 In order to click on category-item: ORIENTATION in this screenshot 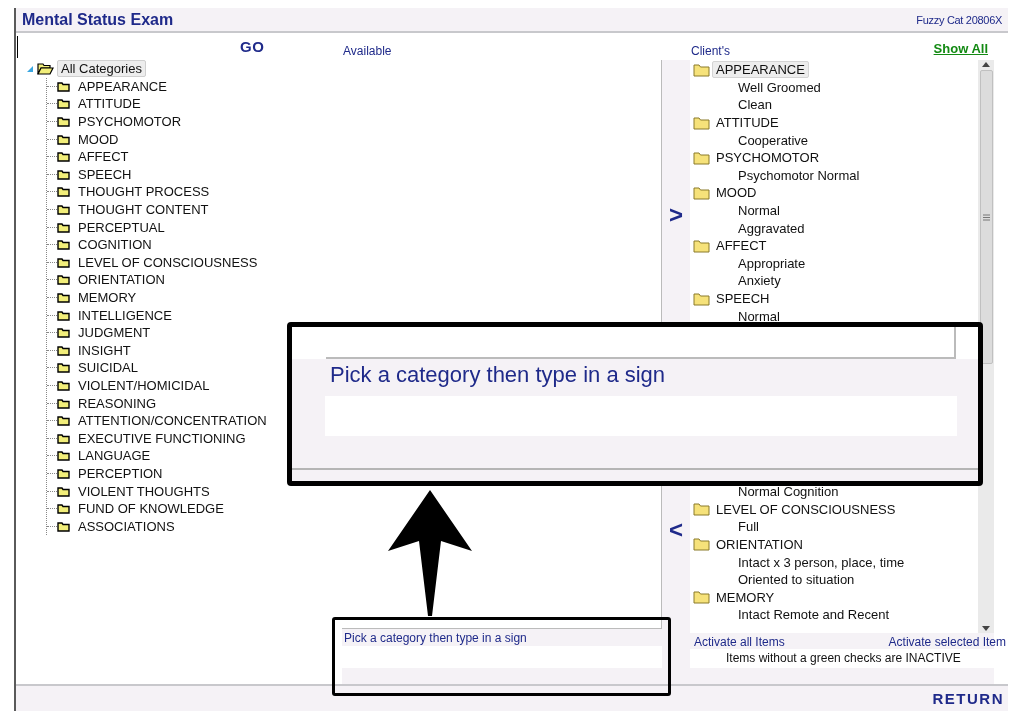, I will do `click(759, 544)`.